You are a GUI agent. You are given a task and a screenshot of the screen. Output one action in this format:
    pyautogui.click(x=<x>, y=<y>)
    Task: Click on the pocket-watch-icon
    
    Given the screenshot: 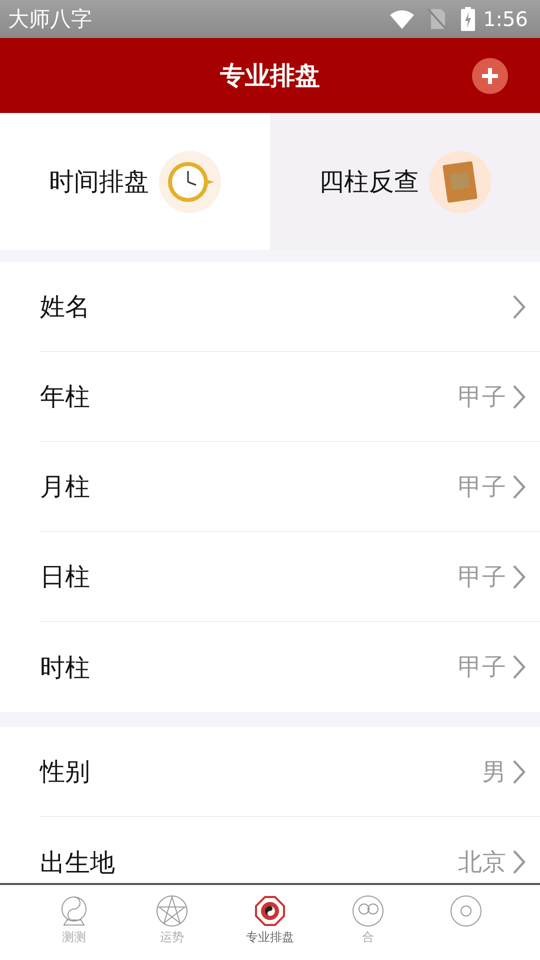 What is the action you would take?
    pyautogui.click(x=190, y=181)
    